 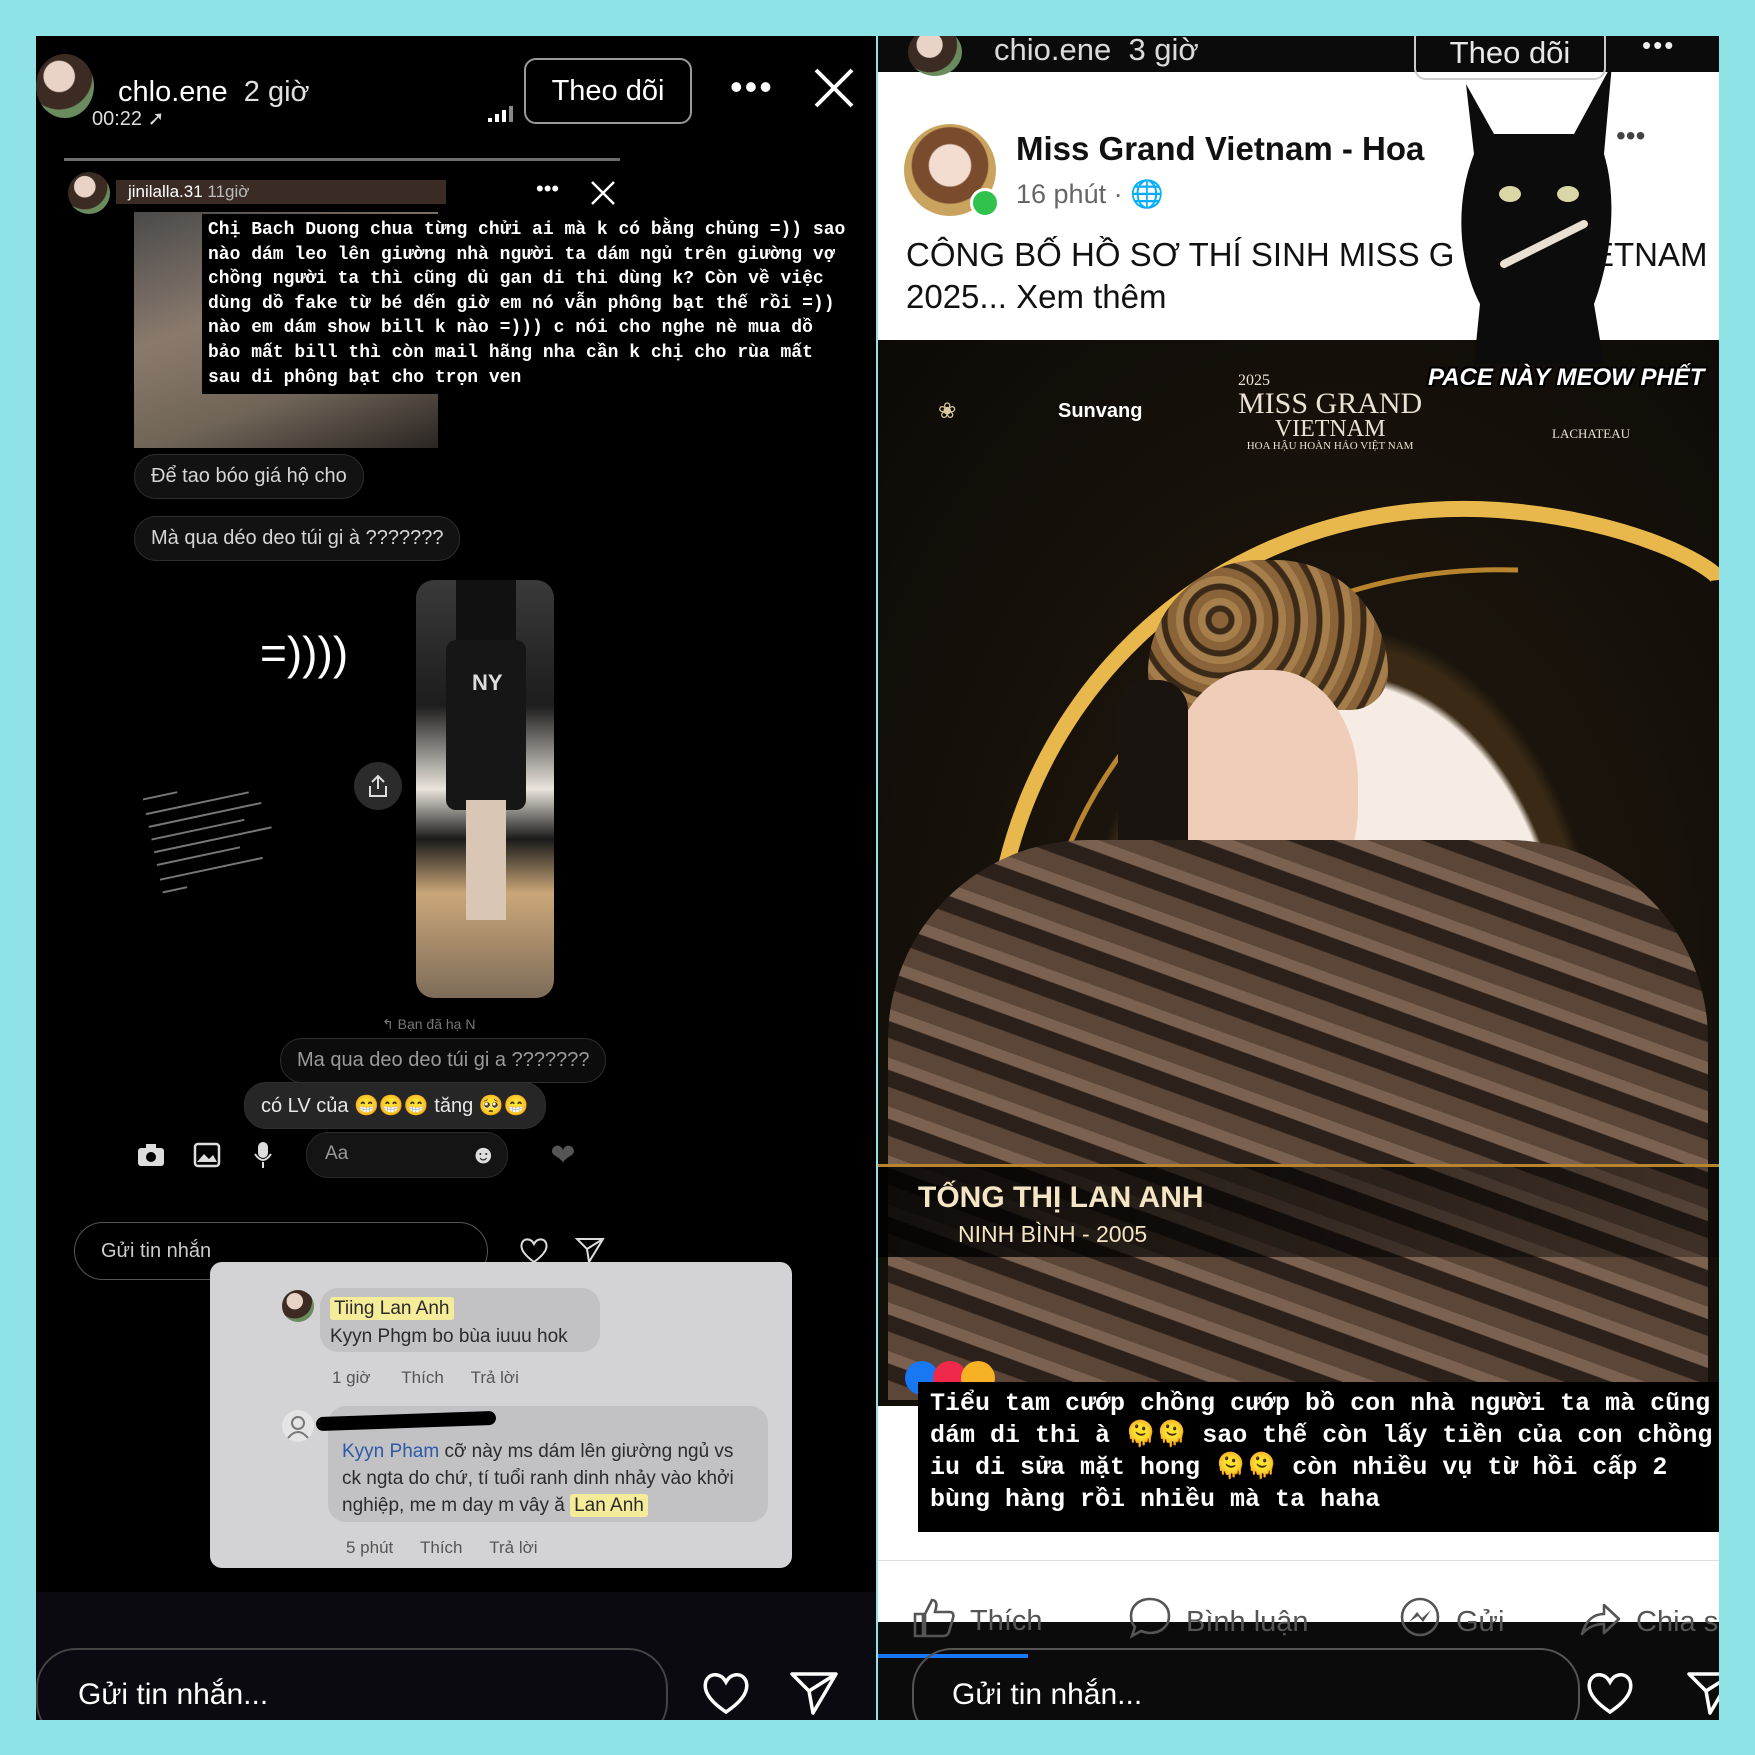 I want to click on post-text-line1: CÔNG BỐ HỒ SƠ THÍ SINH MISS G, so click(x=1180, y=254).